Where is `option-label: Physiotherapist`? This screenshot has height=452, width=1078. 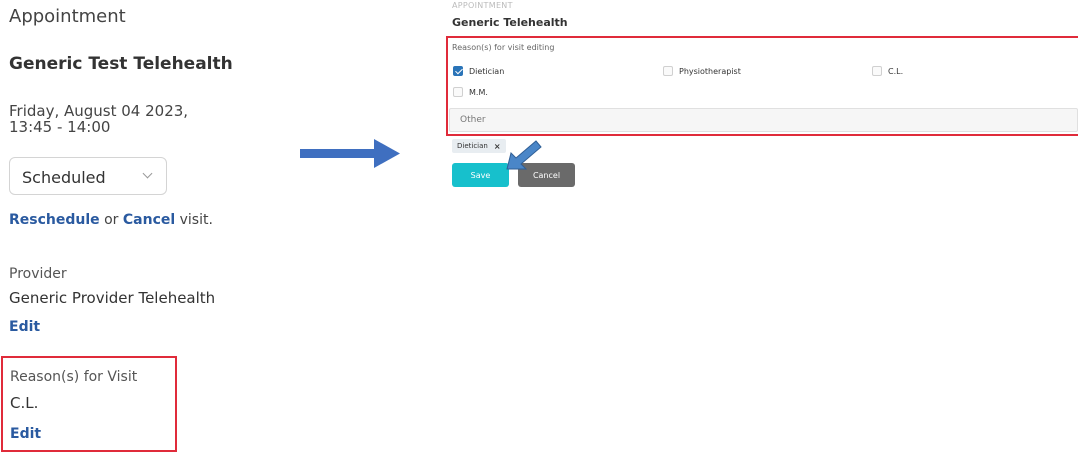 option-label: Physiotherapist is located at coordinates (710, 71).